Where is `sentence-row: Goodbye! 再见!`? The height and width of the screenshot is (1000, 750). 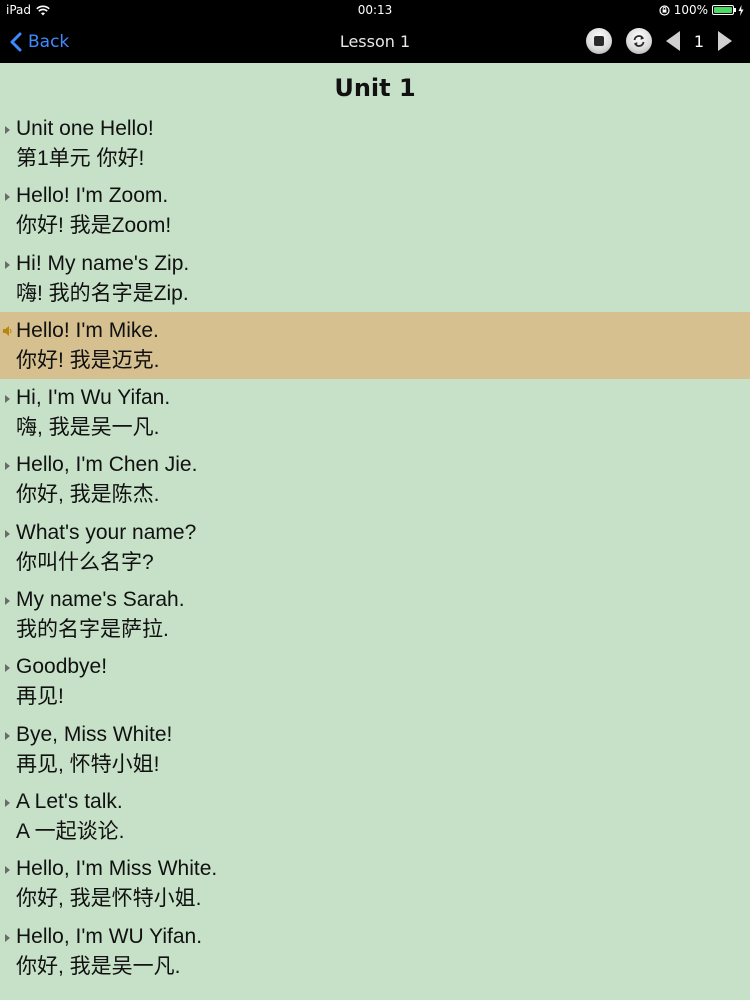 sentence-row: Goodbye! 再见! is located at coordinates (375, 681).